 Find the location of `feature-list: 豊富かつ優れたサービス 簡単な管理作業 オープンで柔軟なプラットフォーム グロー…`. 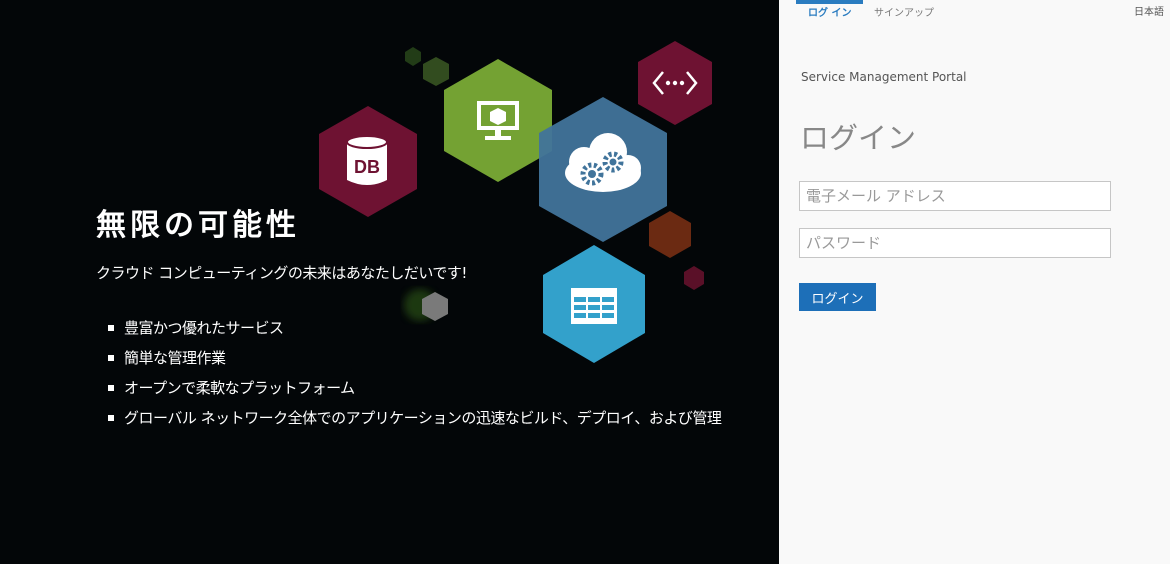

feature-list: 豊富かつ優れたサービス 簡単な管理作業 オープンで柔軟なプラットフォーム グロー… is located at coordinates (415, 377).